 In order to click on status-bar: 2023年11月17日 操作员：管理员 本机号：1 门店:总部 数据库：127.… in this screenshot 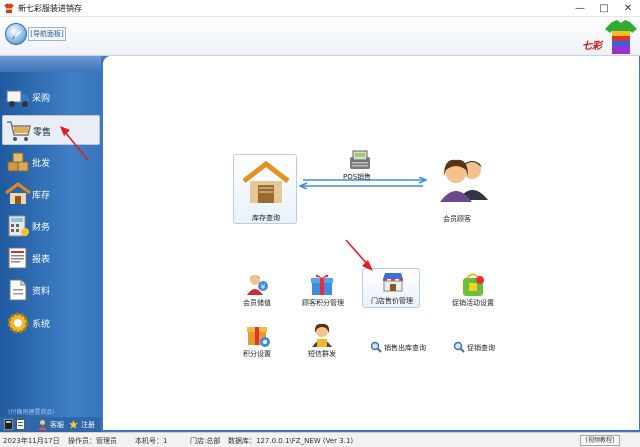, I will do `click(320, 439)`.